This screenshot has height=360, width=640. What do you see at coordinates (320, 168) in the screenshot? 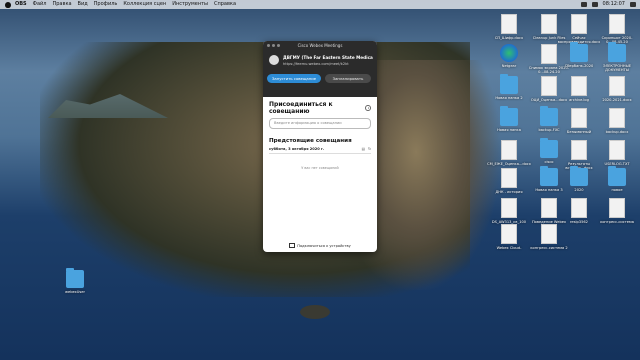
I see `empty-meetings-text: У вас нет совещаний` at bounding box center [320, 168].